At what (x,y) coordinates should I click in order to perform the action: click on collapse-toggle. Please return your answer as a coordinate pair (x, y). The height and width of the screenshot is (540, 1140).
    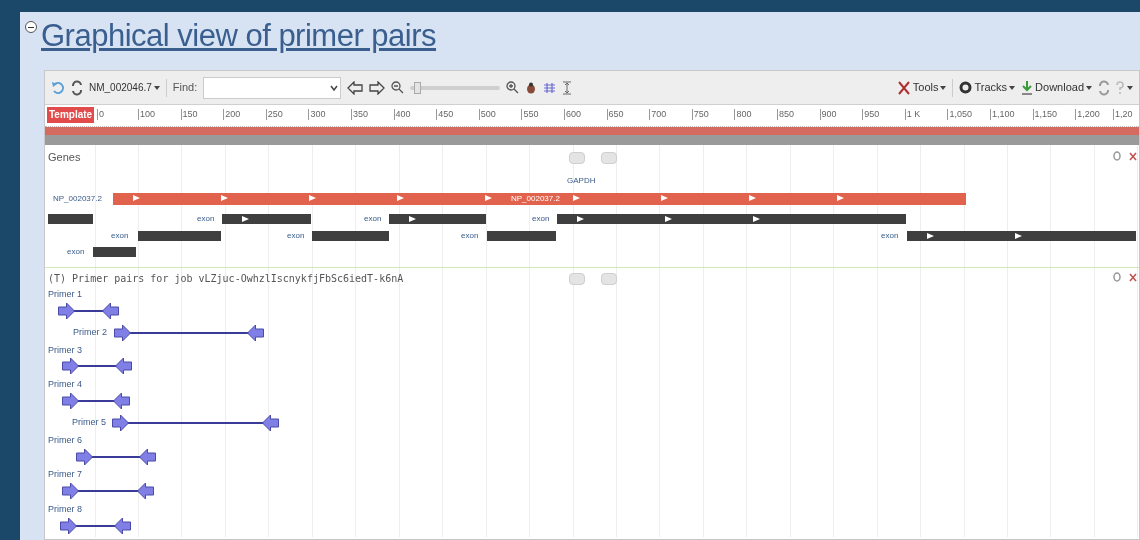
    Looking at the image, I should click on (31, 27).